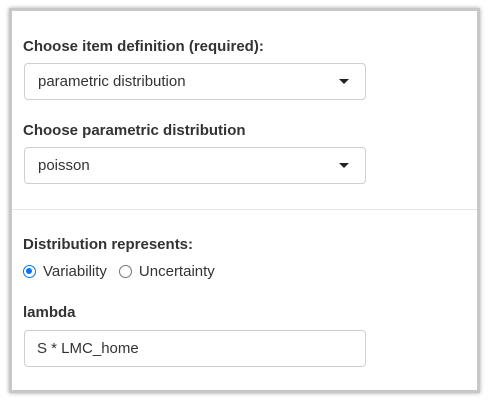 This screenshot has height=403, width=489. What do you see at coordinates (29, 271) in the screenshot?
I see `radio-checked-icon` at bounding box center [29, 271].